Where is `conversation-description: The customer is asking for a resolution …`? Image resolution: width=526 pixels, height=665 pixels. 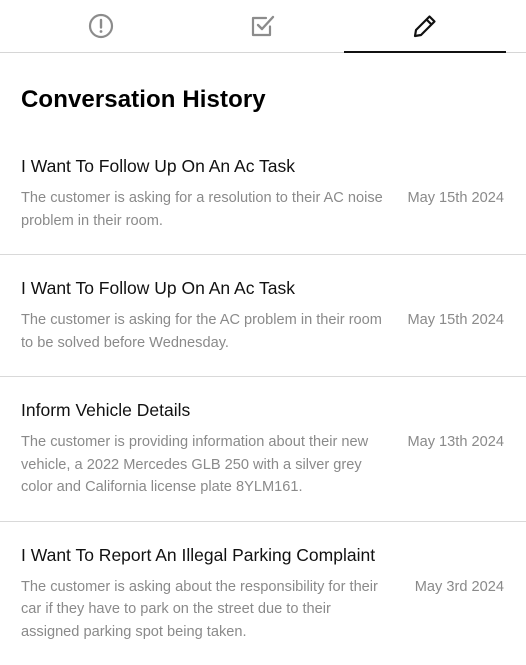 conversation-description: The customer is asking for a resolution … is located at coordinates (207, 209).